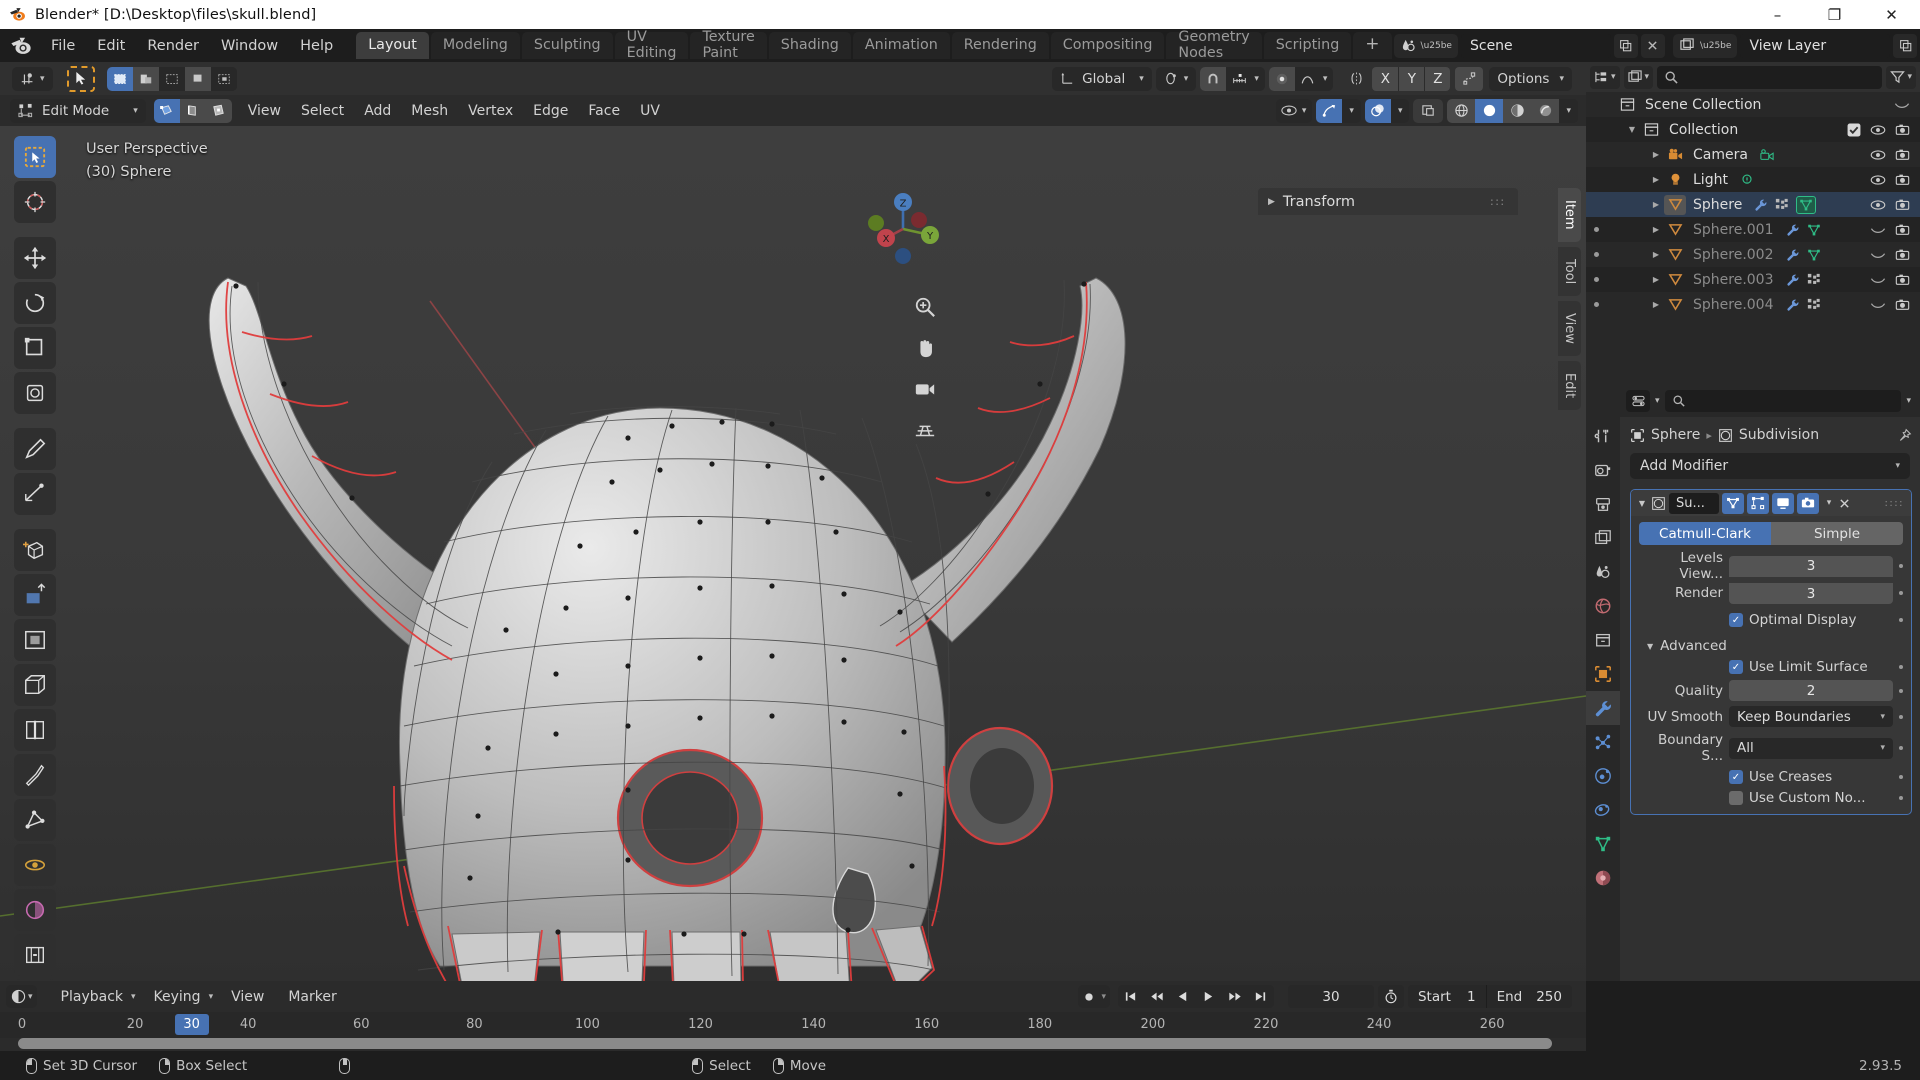 The height and width of the screenshot is (1080, 1920). What do you see at coordinates (197, 78) in the screenshot?
I see `select-invert-icon` at bounding box center [197, 78].